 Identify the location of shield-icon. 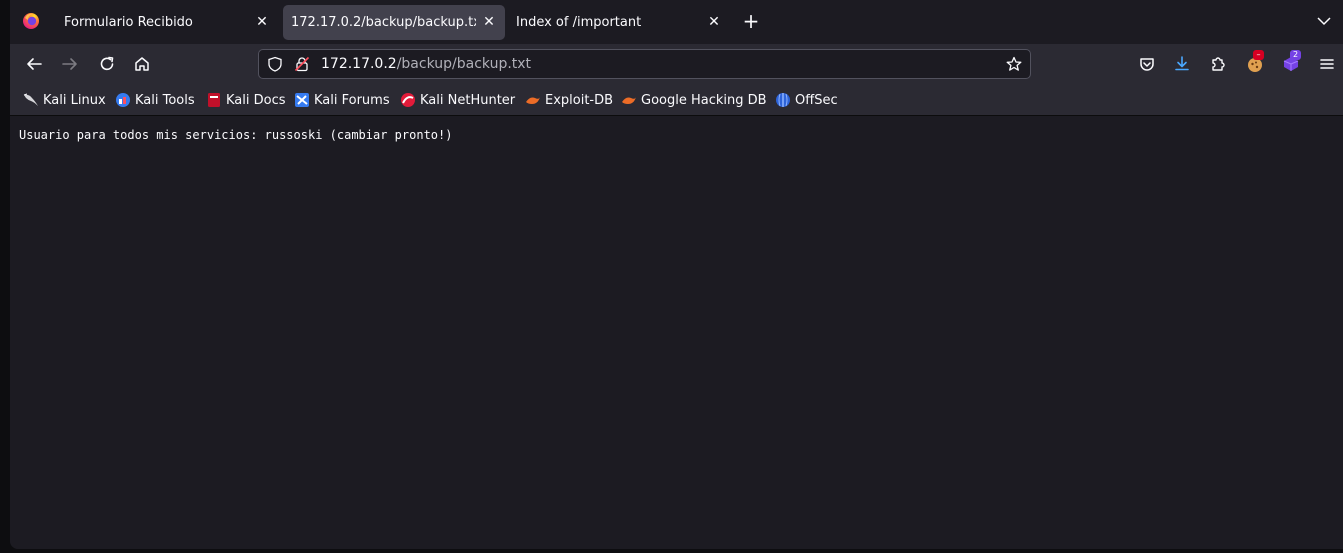
(275, 64).